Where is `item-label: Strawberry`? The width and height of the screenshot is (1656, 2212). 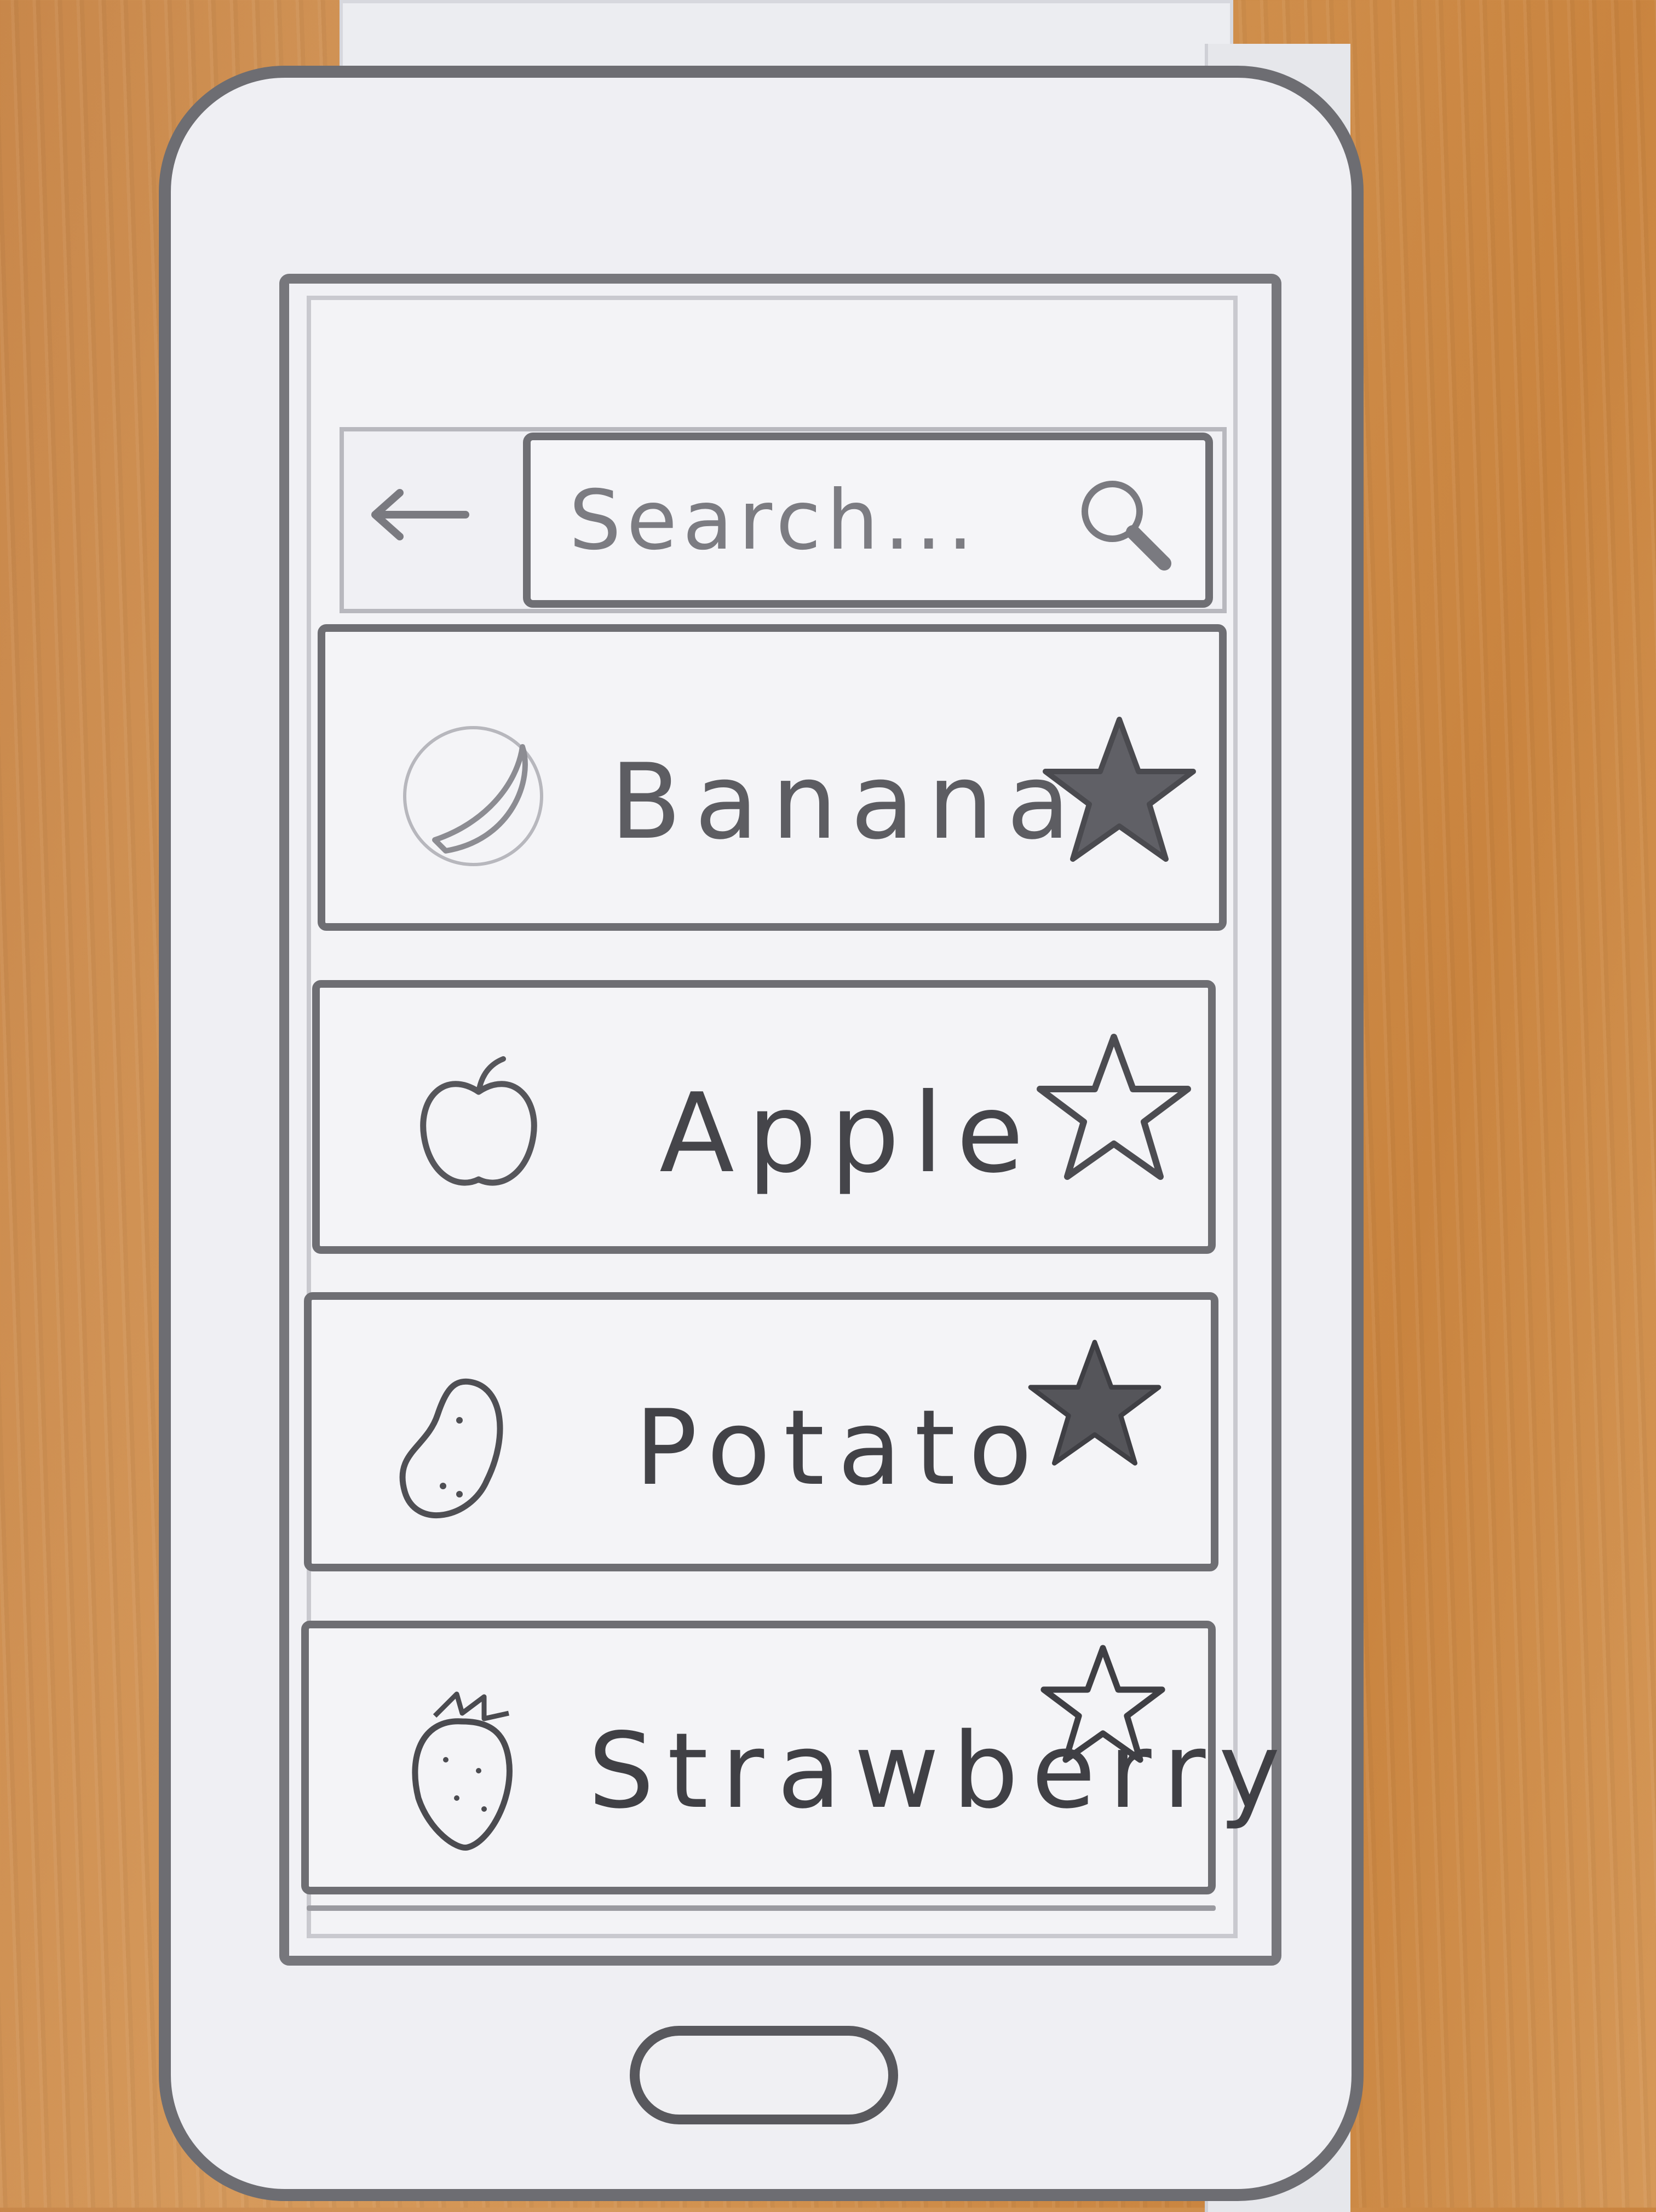
item-label: Strawberry is located at coordinates (940, 1771).